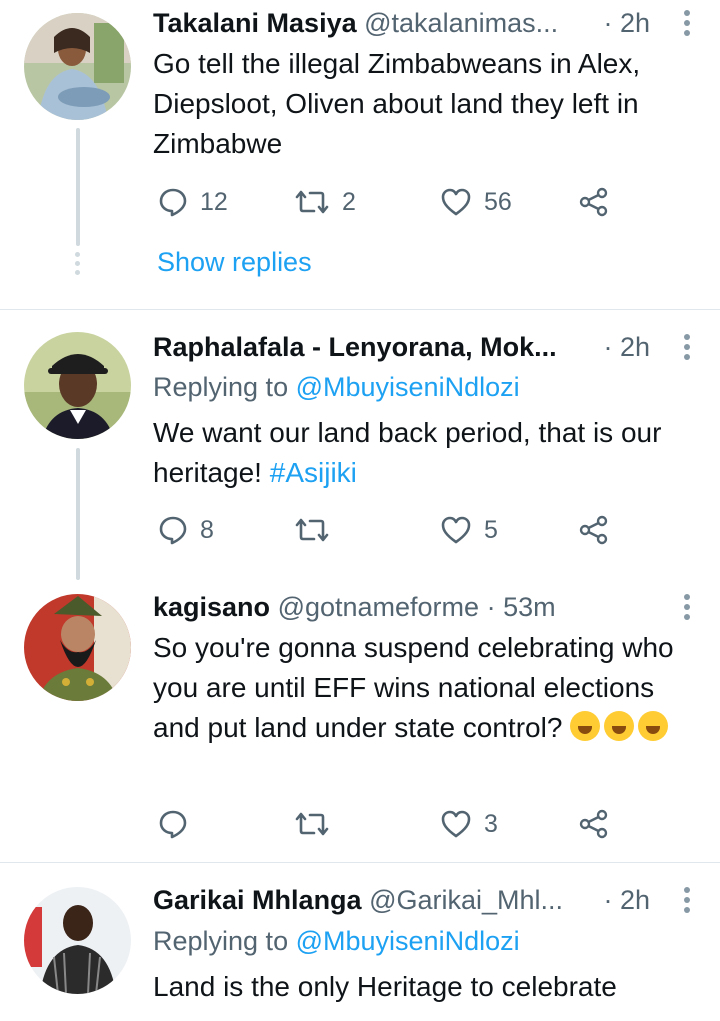 Image resolution: width=720 pixels, height=1021 pixels. I want to click on reply-count: 8, so click(207, 529).